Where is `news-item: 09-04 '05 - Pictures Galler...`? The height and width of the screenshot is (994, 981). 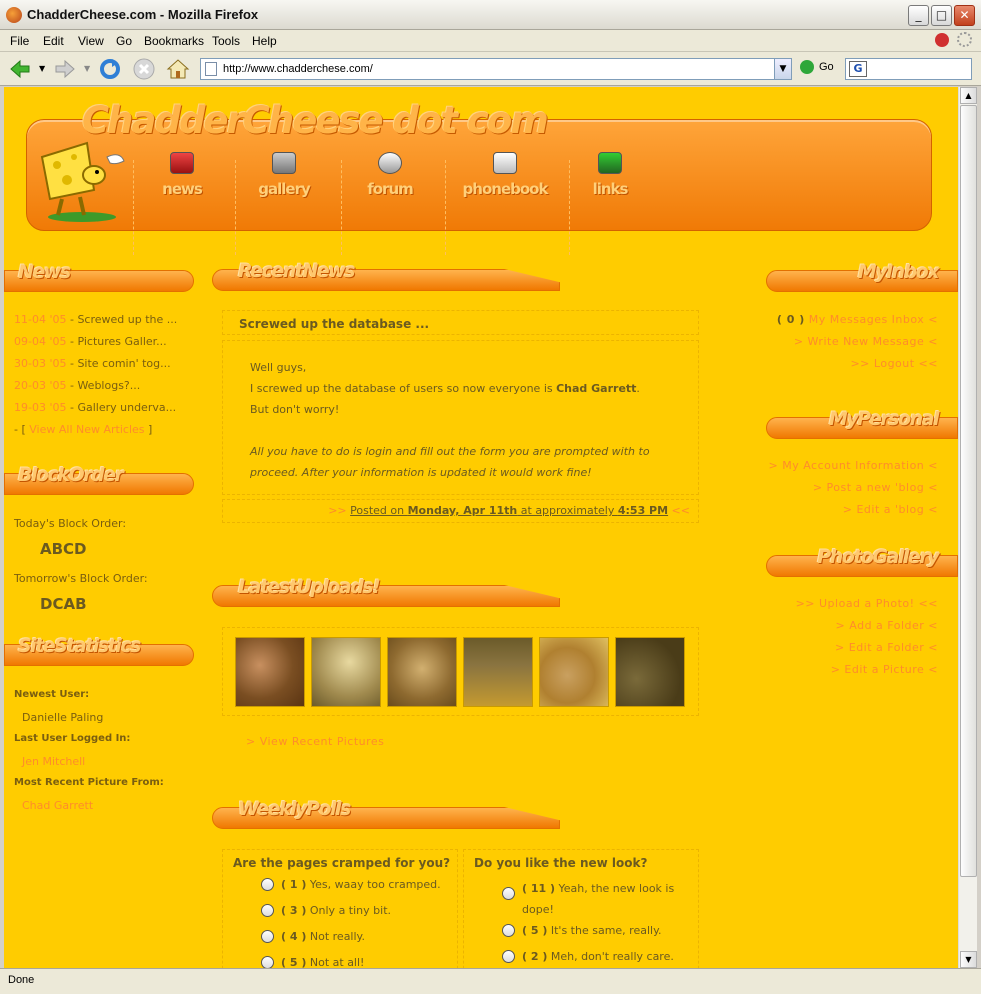
news-item: 09-04 '05 - Pictures Galler... is located at coordinates (95, 346).